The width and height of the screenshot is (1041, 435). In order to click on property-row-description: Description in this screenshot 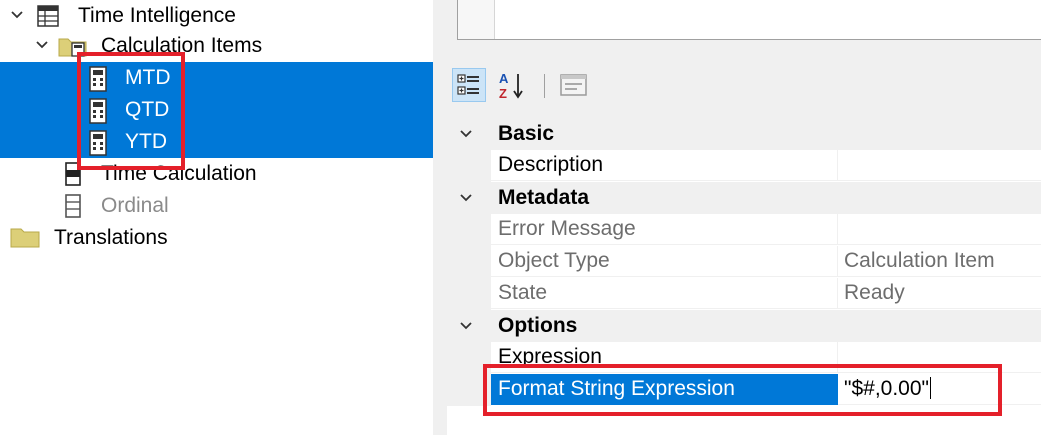, I will do `click(744, 166)`.